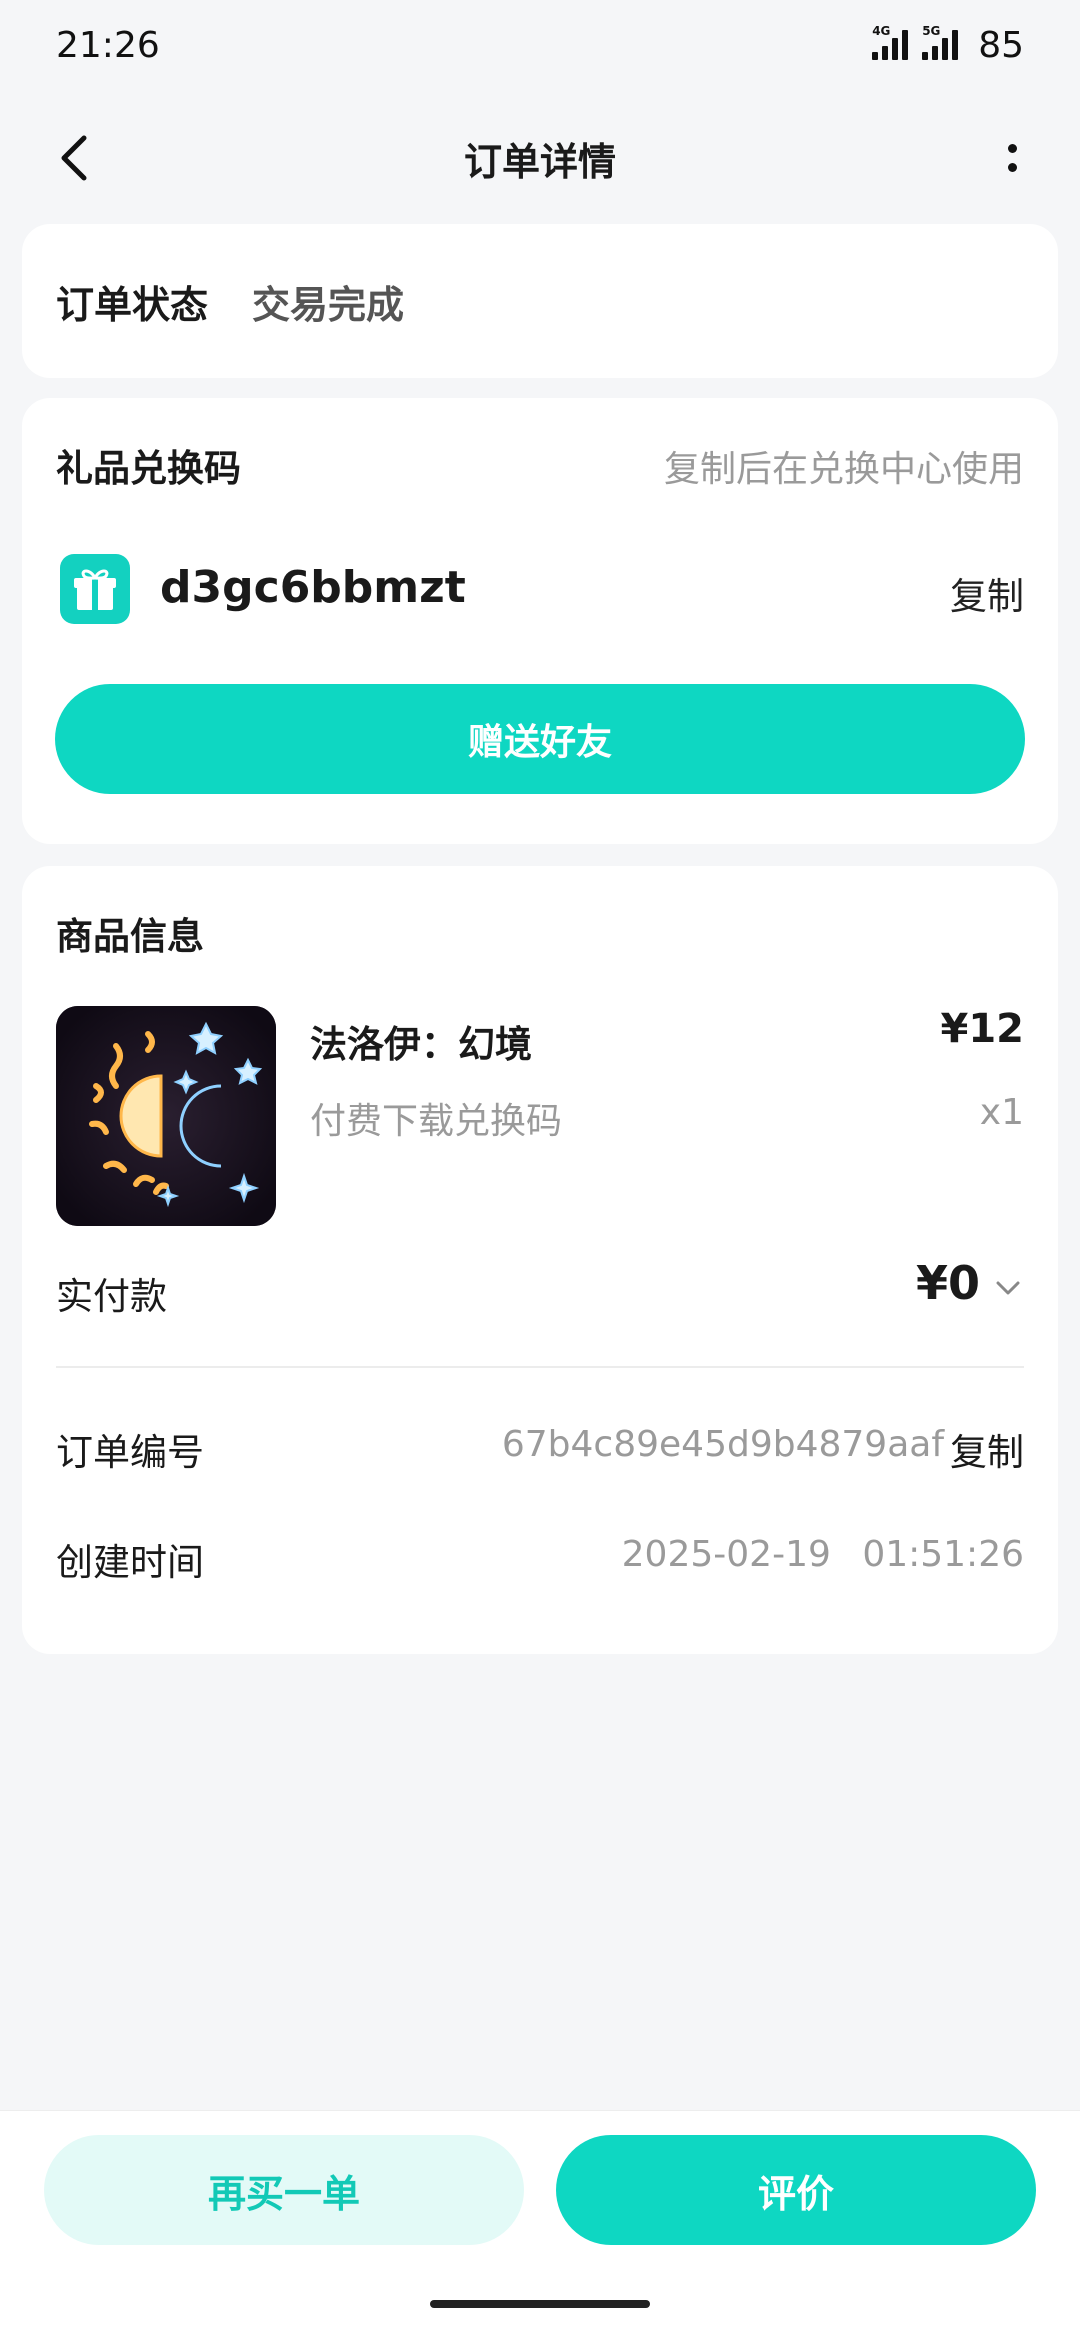 The width and height of the screenshot is (1080, 2340). I want to click on order-status-card: 订单状态 交易完成, so click(540, 301).